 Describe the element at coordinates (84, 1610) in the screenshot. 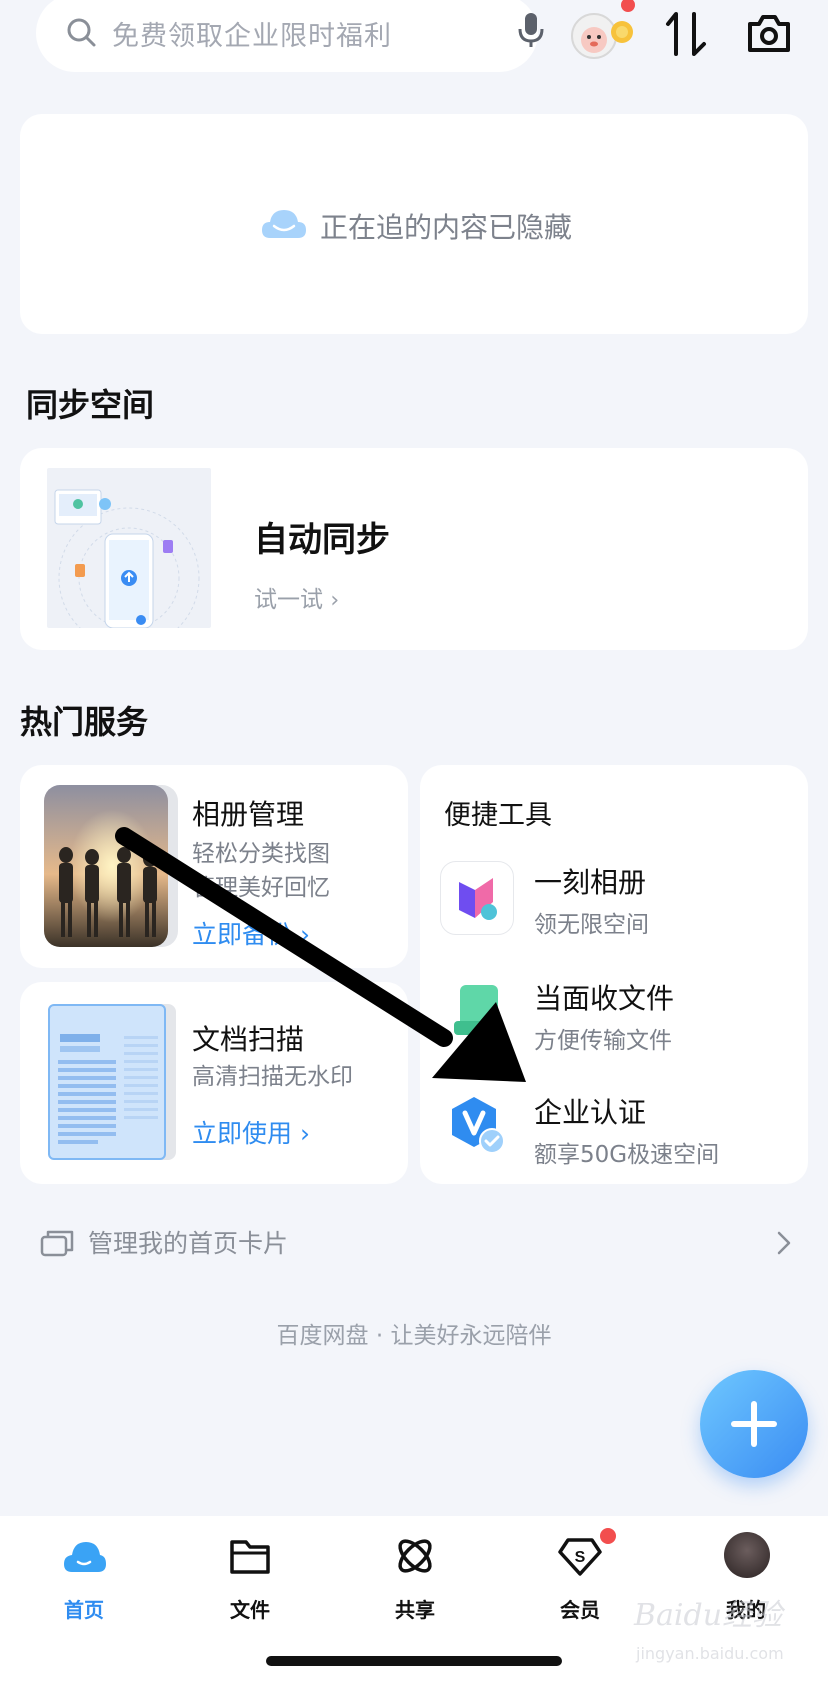

I see `nav-label-home: 首页` at that location.